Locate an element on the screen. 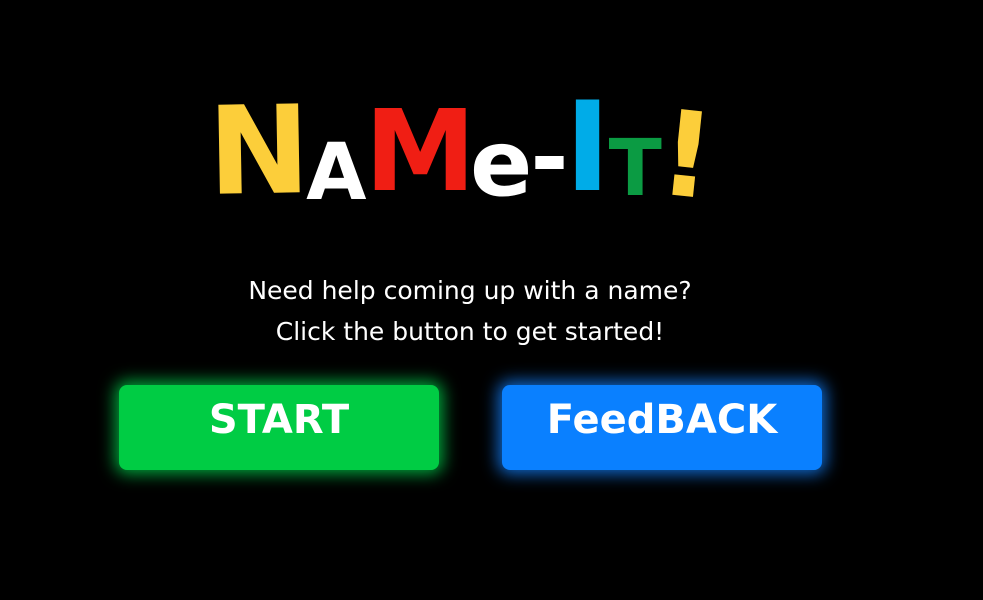 The width and height of the screenshot is (983, 600). logo-dash: - is located at coordinates (549, 157).